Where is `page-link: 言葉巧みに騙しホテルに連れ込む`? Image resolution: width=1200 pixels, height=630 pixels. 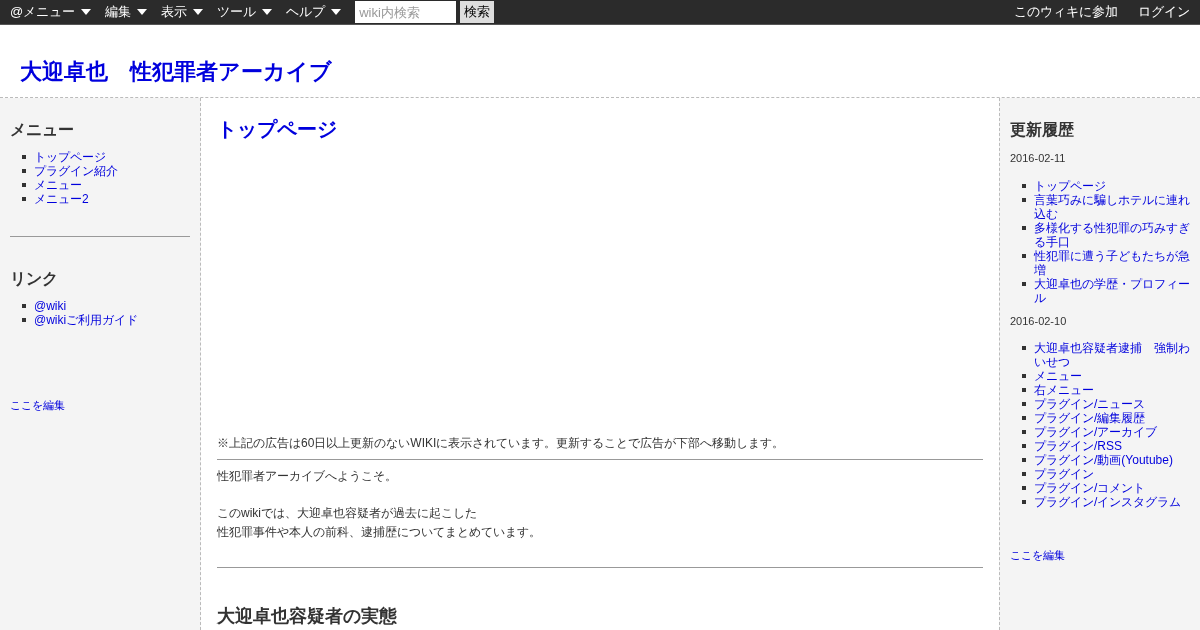 page-link: 言葉巧みに騙しホテルに連れ込む is located at coordinates (1115, 206).